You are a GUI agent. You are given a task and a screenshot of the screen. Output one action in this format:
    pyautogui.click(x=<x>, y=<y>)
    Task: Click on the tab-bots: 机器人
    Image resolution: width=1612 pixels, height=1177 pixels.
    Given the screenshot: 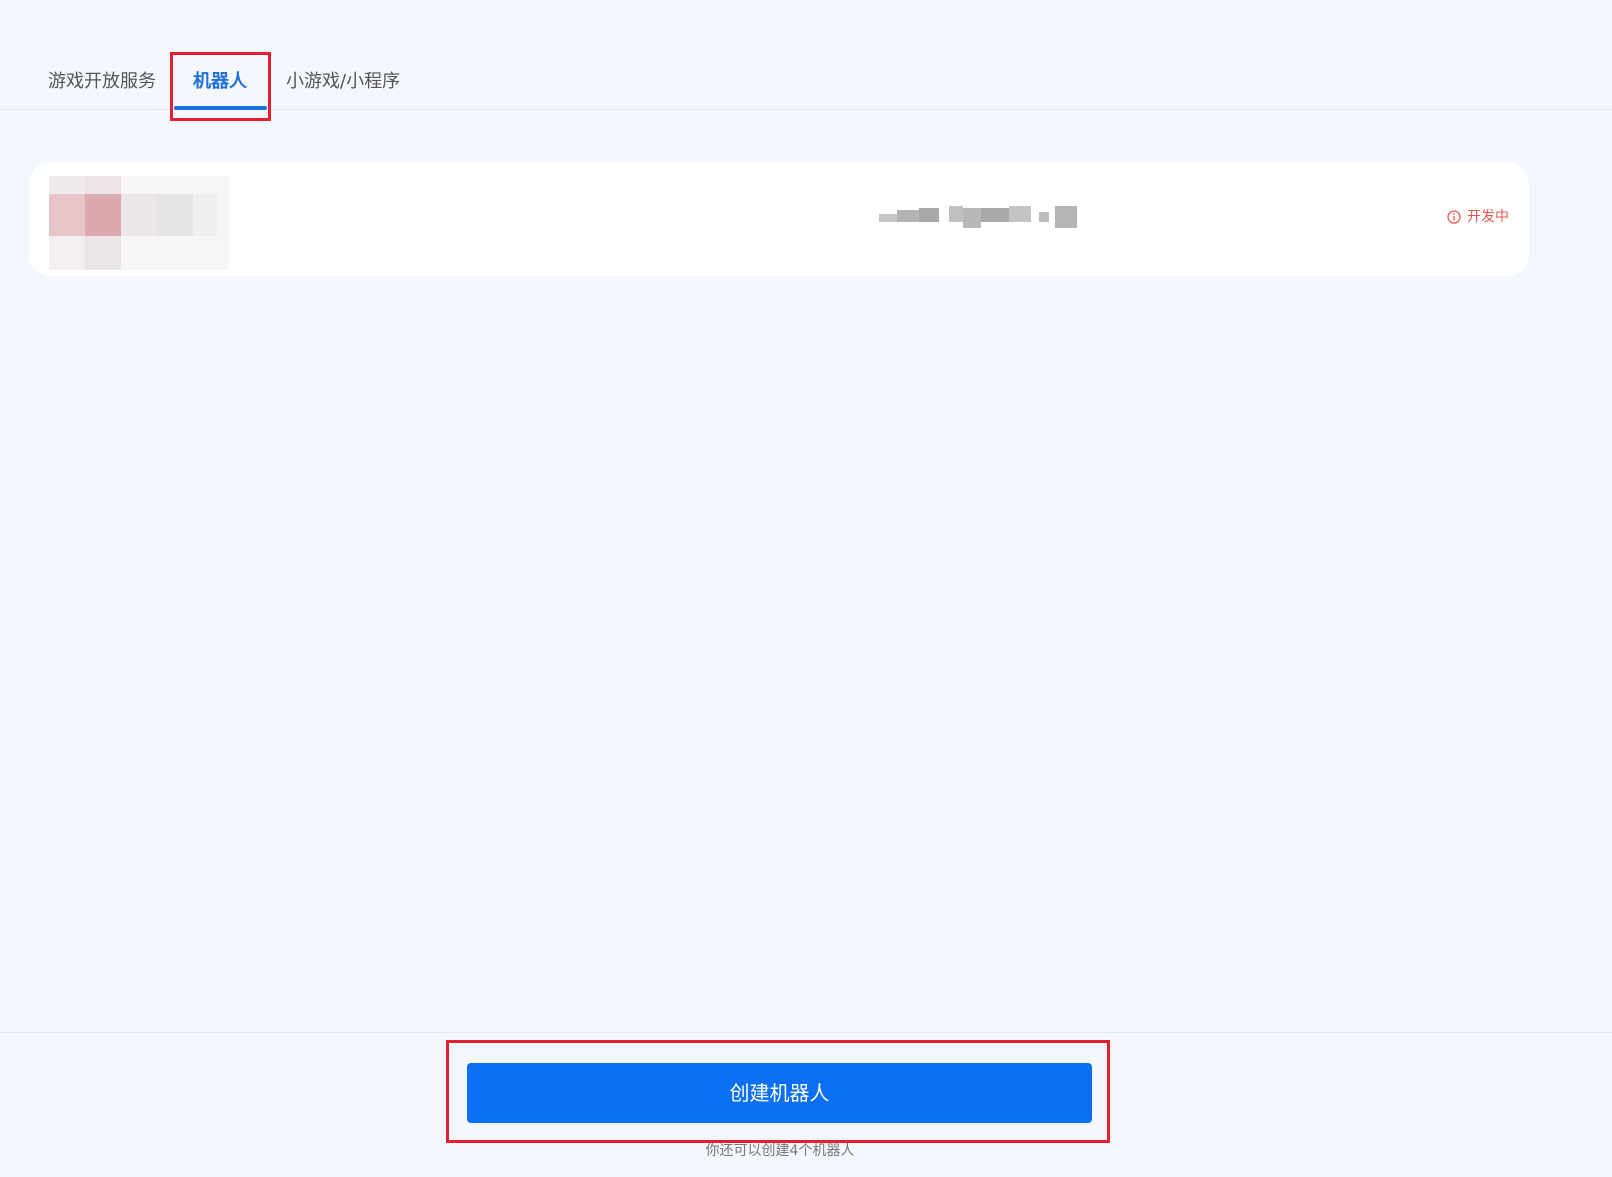 What is the action you would take?
    pyautogui.click(x=220, y=82)
    